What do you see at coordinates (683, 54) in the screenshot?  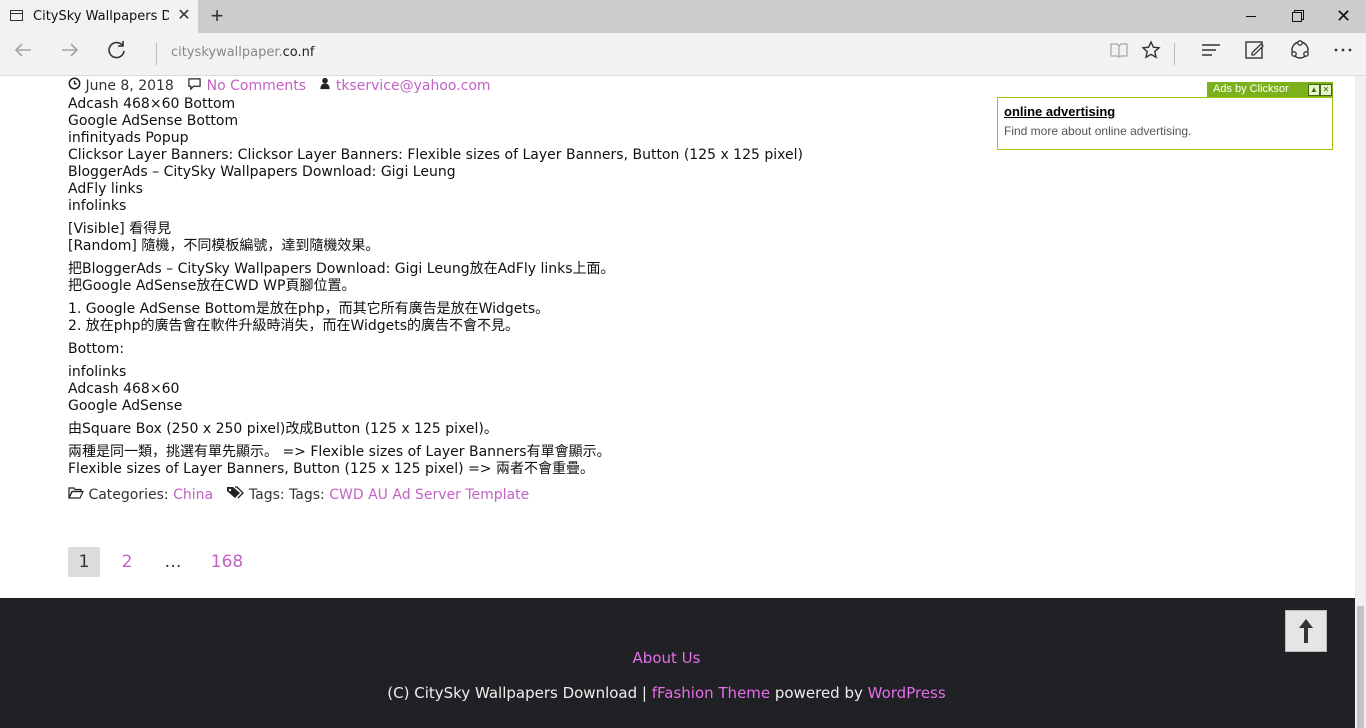 I see `nav-bar: cityskywallpaper.co.nf` at bounding box center [683, 54].